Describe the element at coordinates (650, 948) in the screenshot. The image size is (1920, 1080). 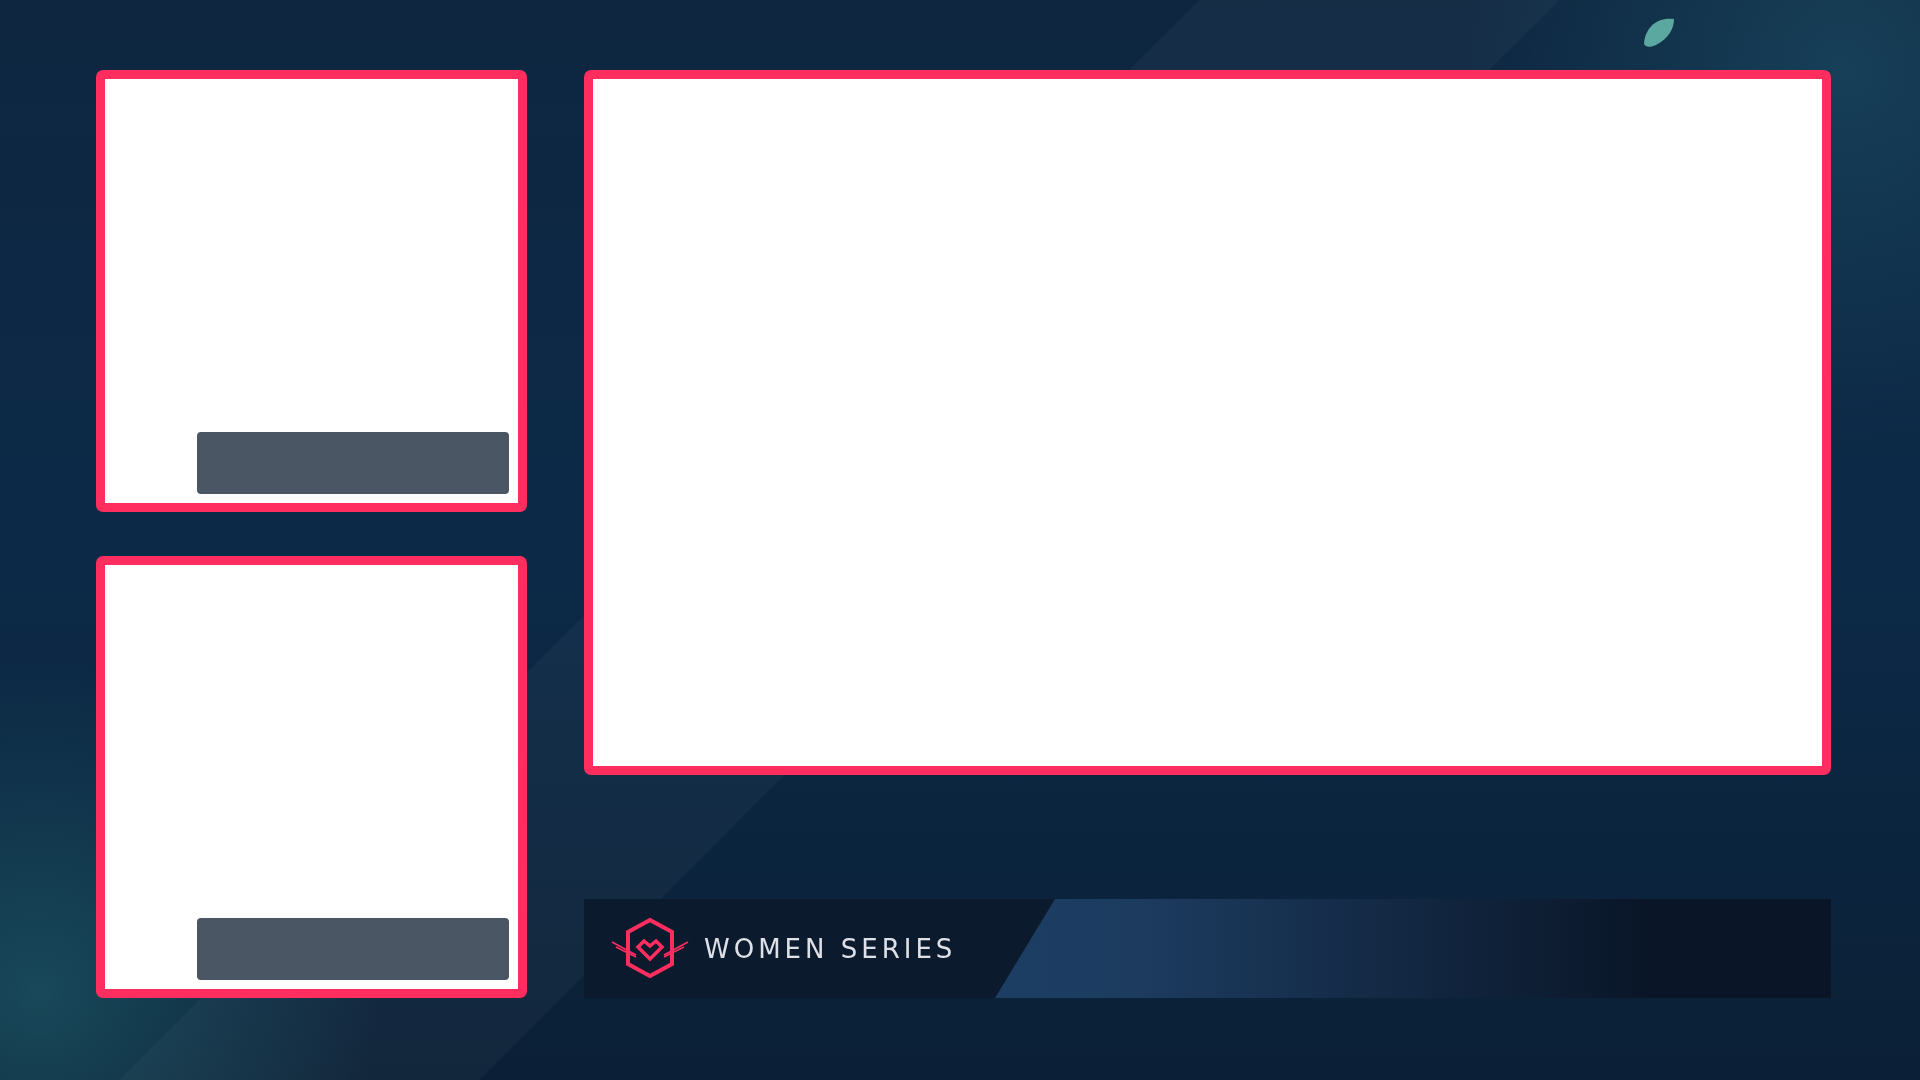
I see `heart-hexagon-logo-icon` at that location.